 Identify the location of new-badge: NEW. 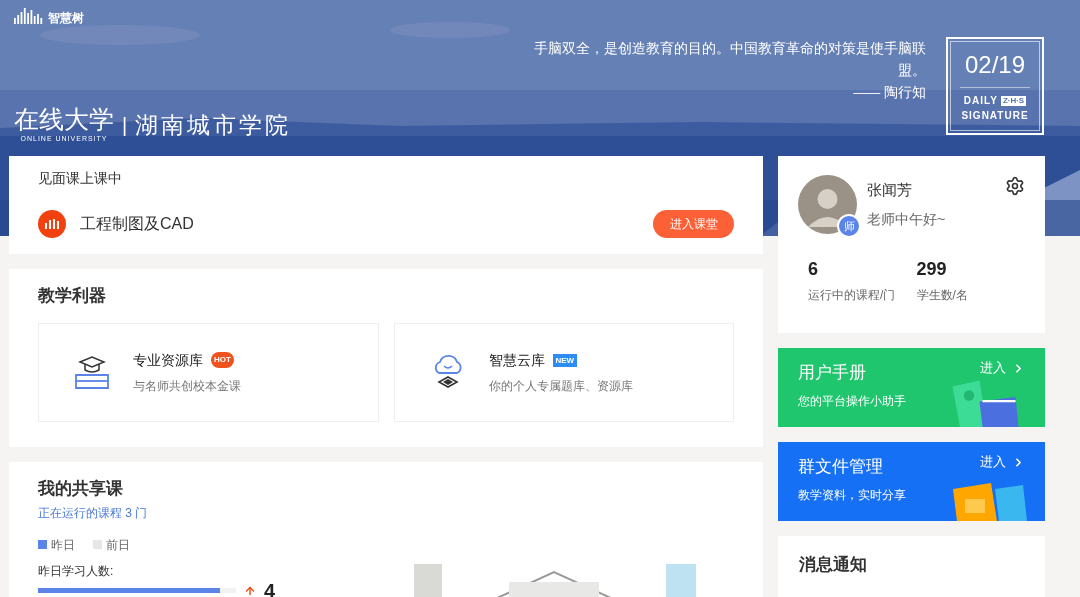
(565, 360).